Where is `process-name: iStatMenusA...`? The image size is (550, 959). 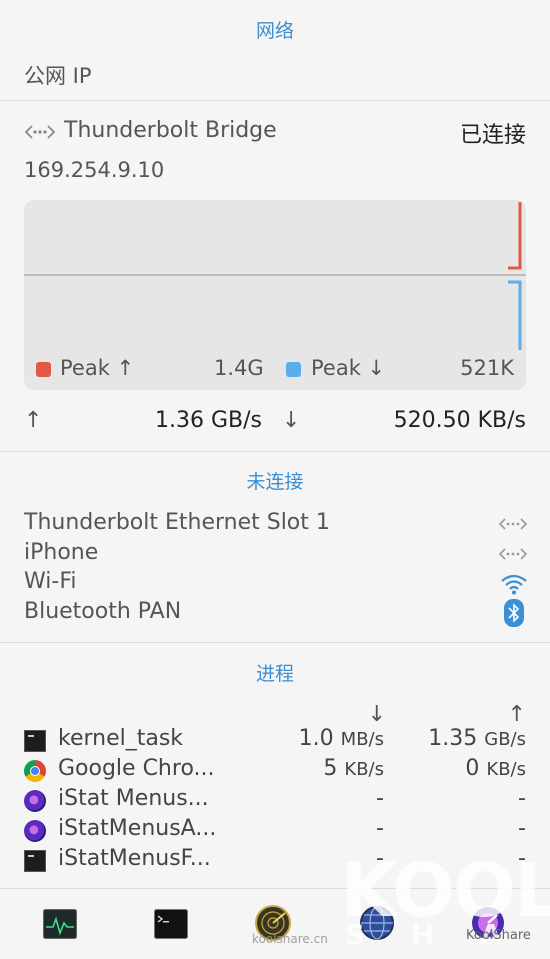 process-name: iStatMenusA... is located at coordinates (137, 828).